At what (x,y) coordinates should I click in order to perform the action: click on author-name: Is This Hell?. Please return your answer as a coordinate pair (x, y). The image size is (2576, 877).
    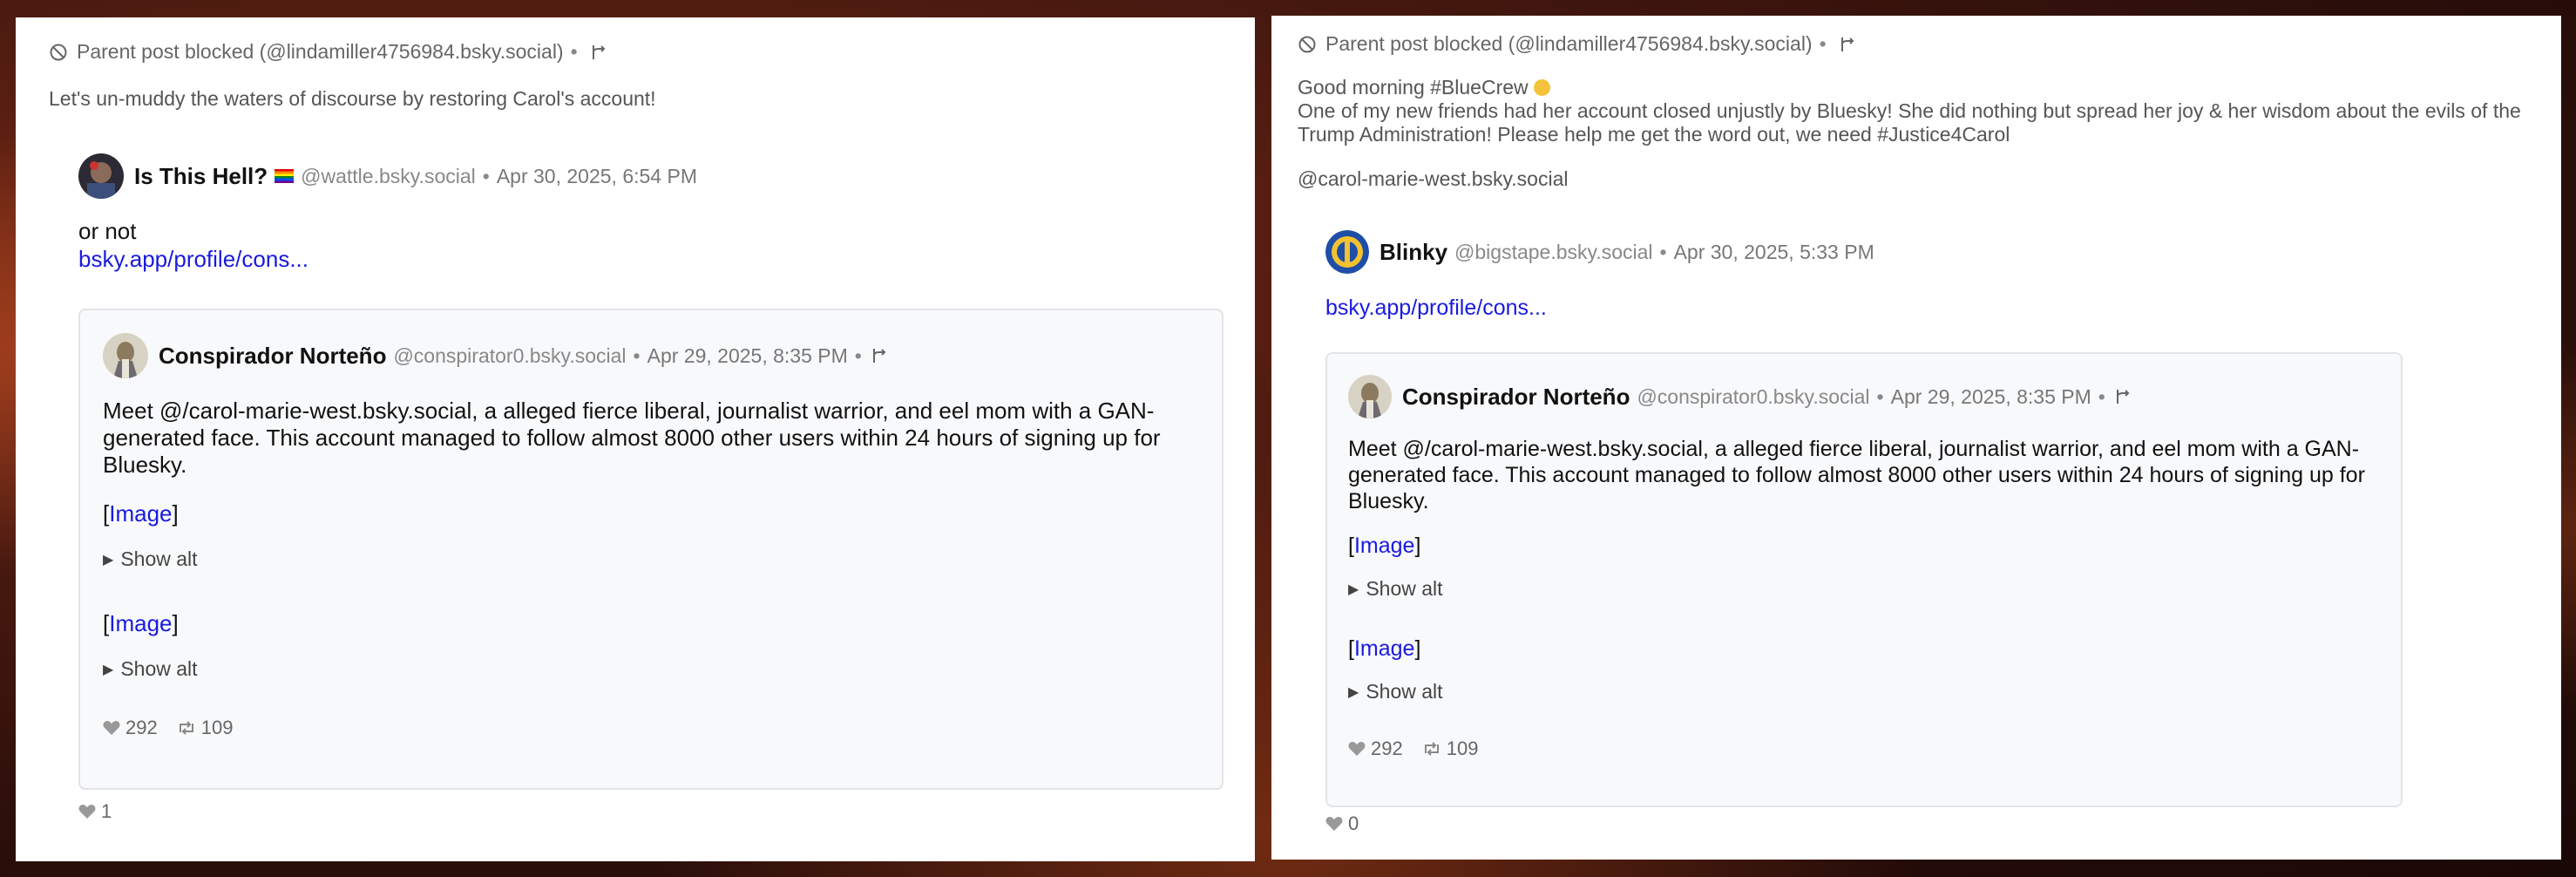
    Looking at the image, I should click on (201, 176).